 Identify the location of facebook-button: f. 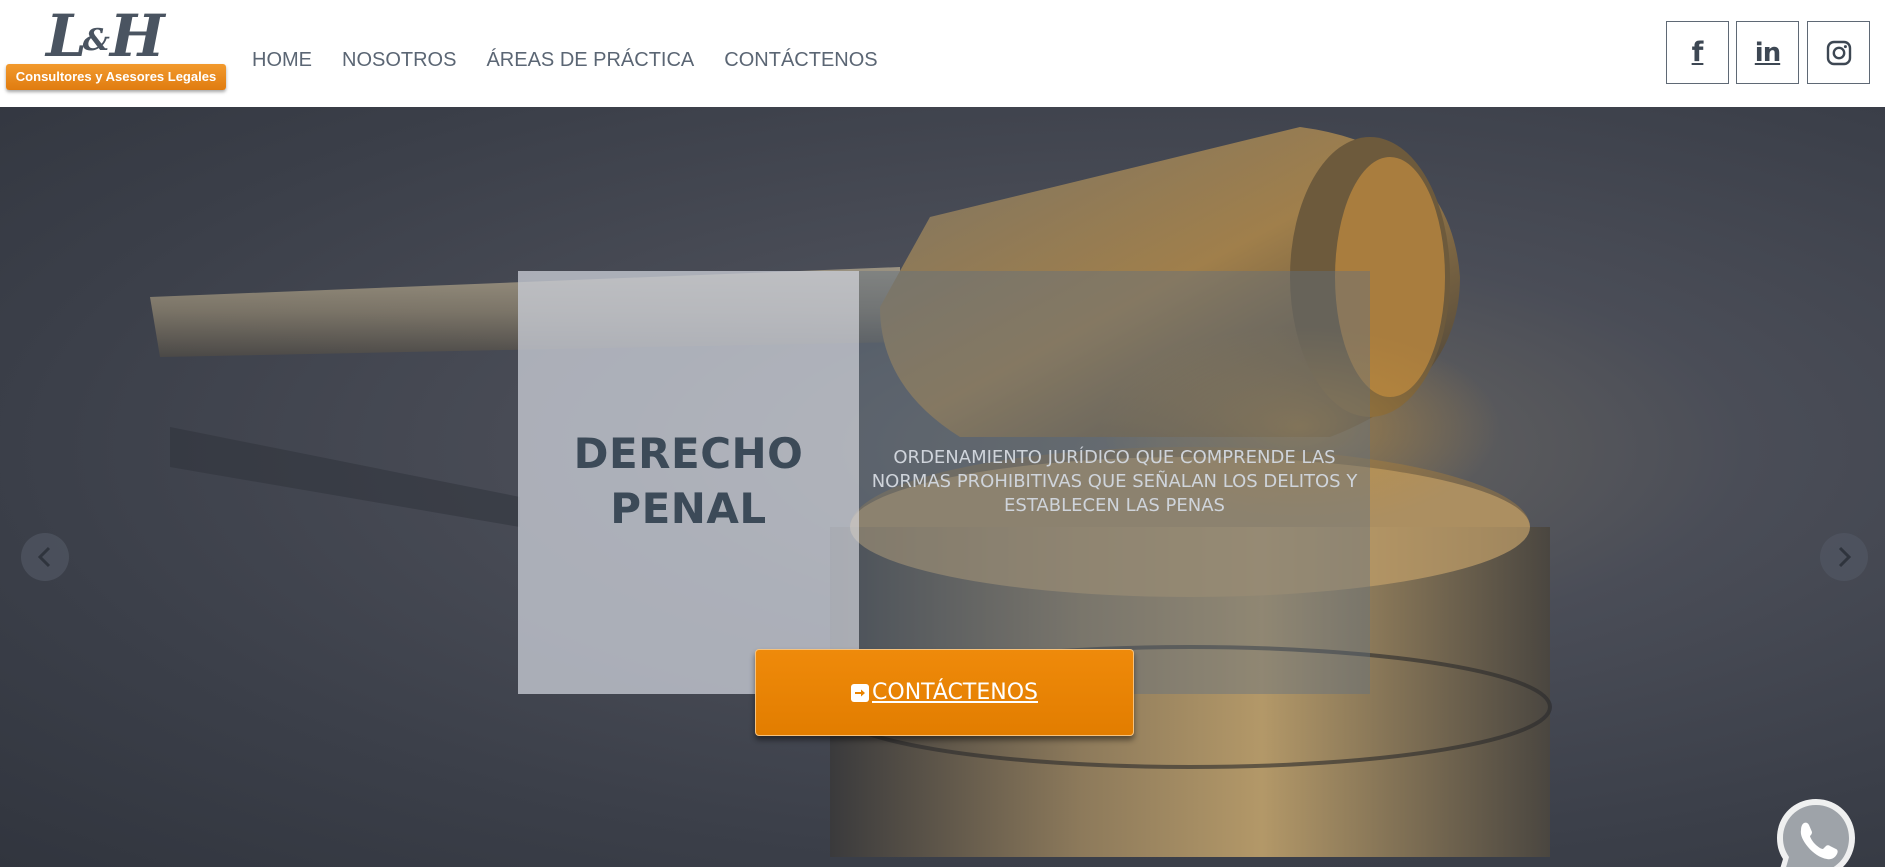
(1697, 52).